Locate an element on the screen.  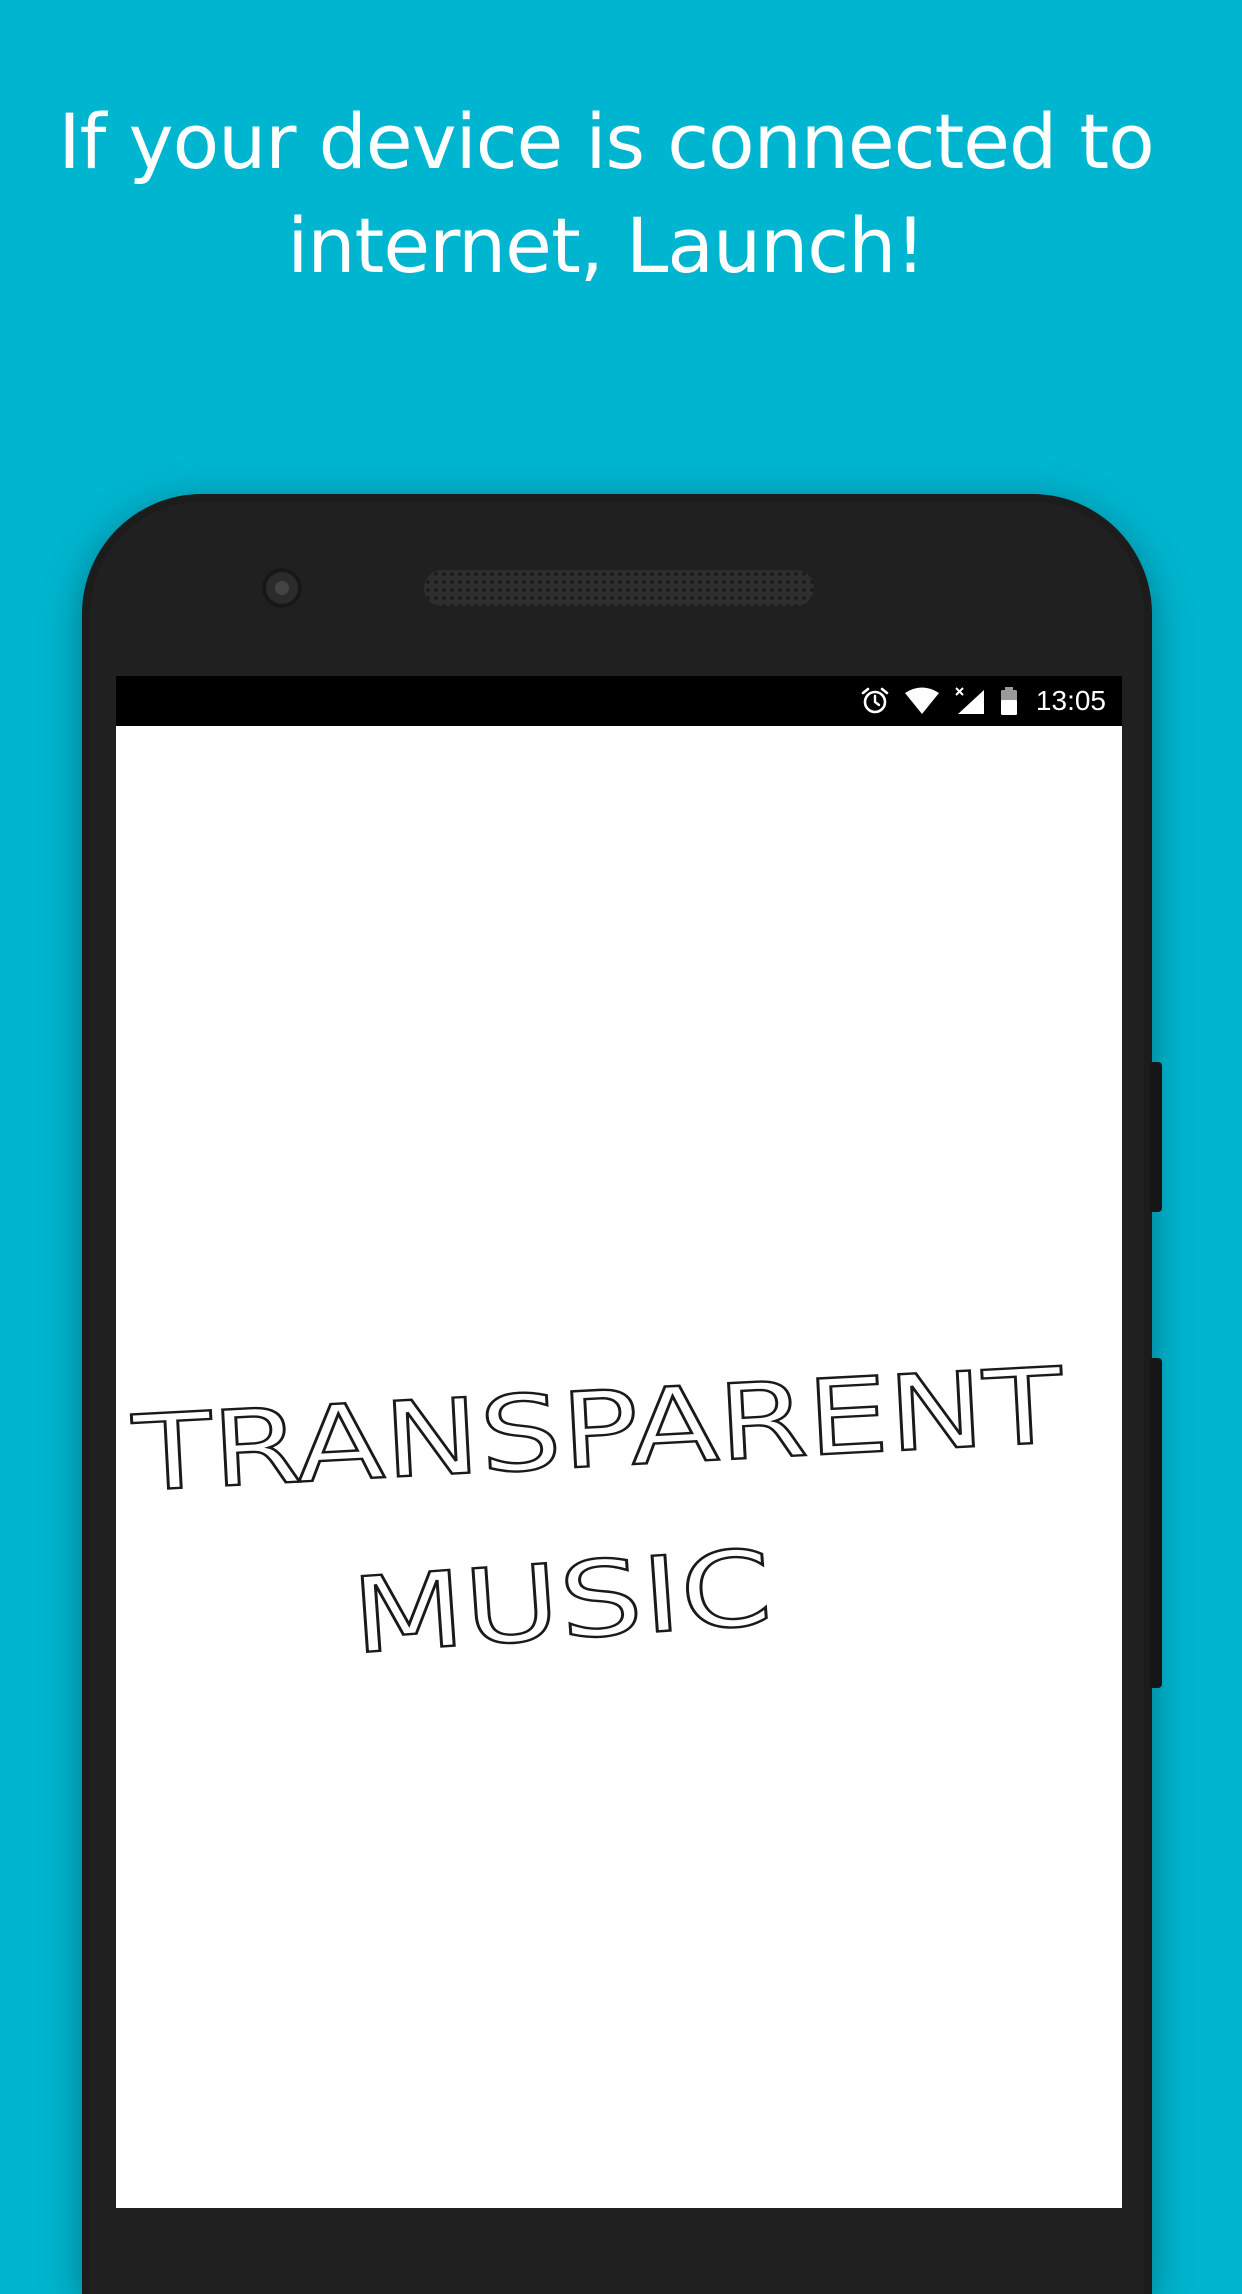
signal-icon is located at coordinates (969, 700).